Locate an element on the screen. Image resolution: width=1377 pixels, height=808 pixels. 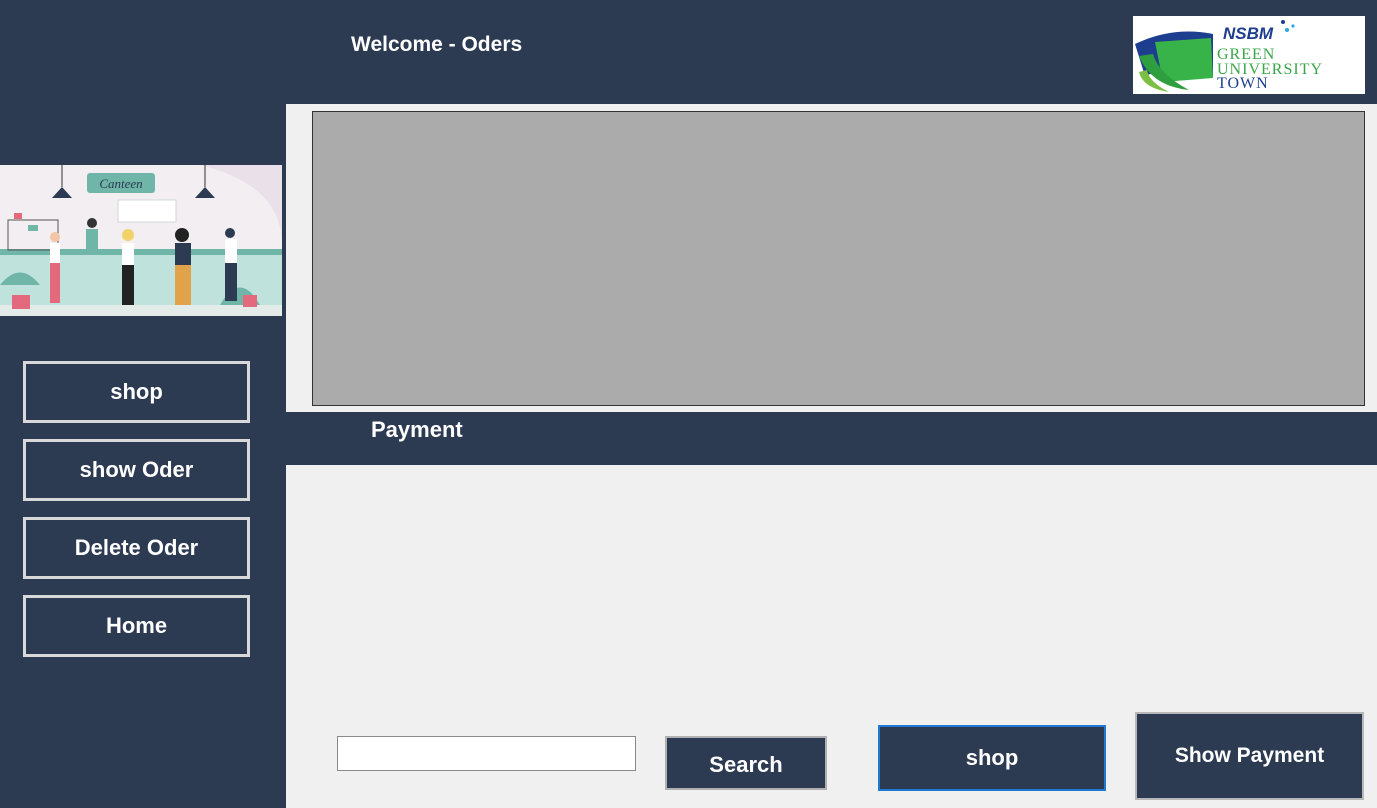
canteen-sign: Canteen is located at coordinates (120, 183).